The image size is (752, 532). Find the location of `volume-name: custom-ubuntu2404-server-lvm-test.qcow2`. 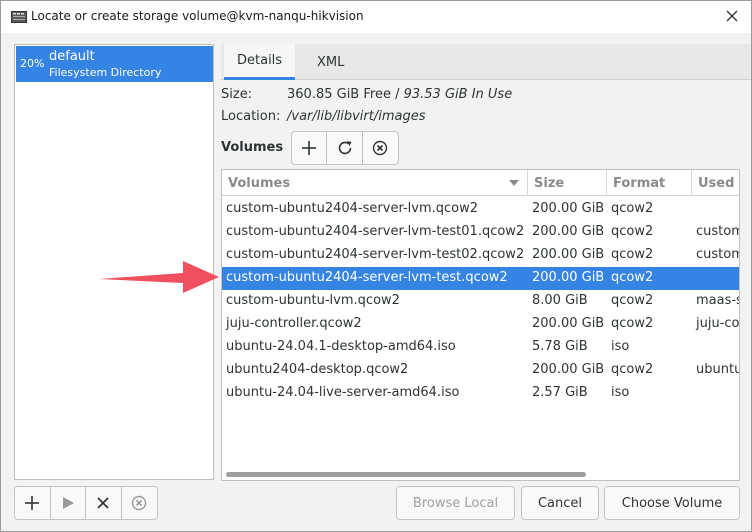

volume-name: custom-ubuntu2404-server-lvm-test.qcow2 is located at coordinates (367, 277).